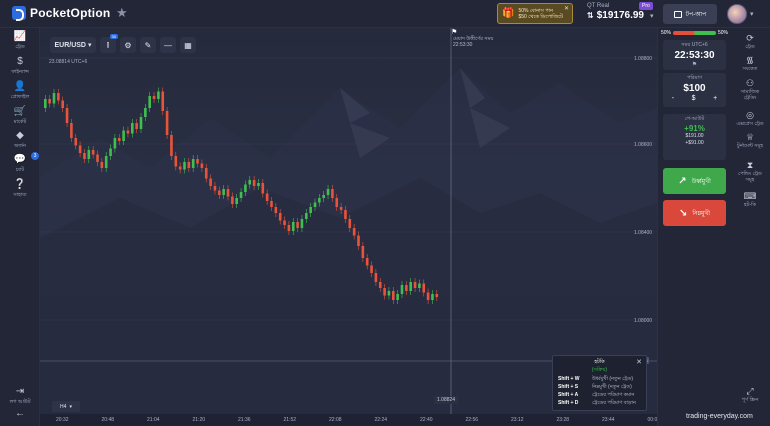  Describe the element at coordinates (153, 420) in the screenshot. I see `time-axis-label: 21:04` at that location.